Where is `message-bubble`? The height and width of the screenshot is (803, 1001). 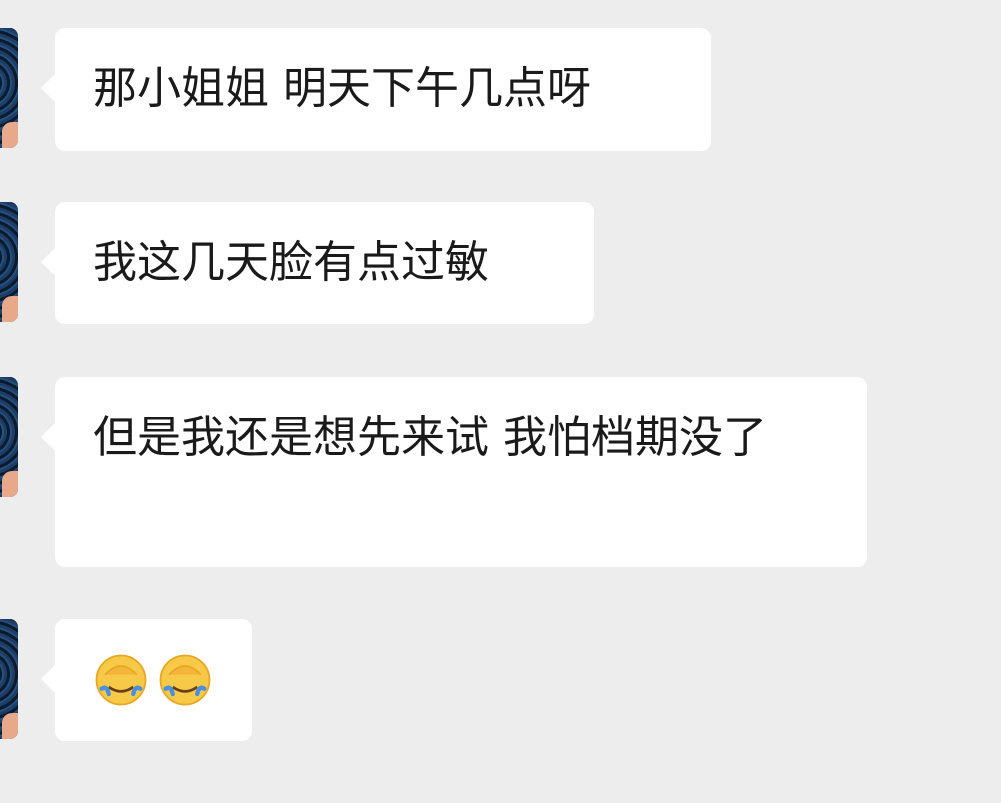
message-bubble is located at coordinates (146, 680).